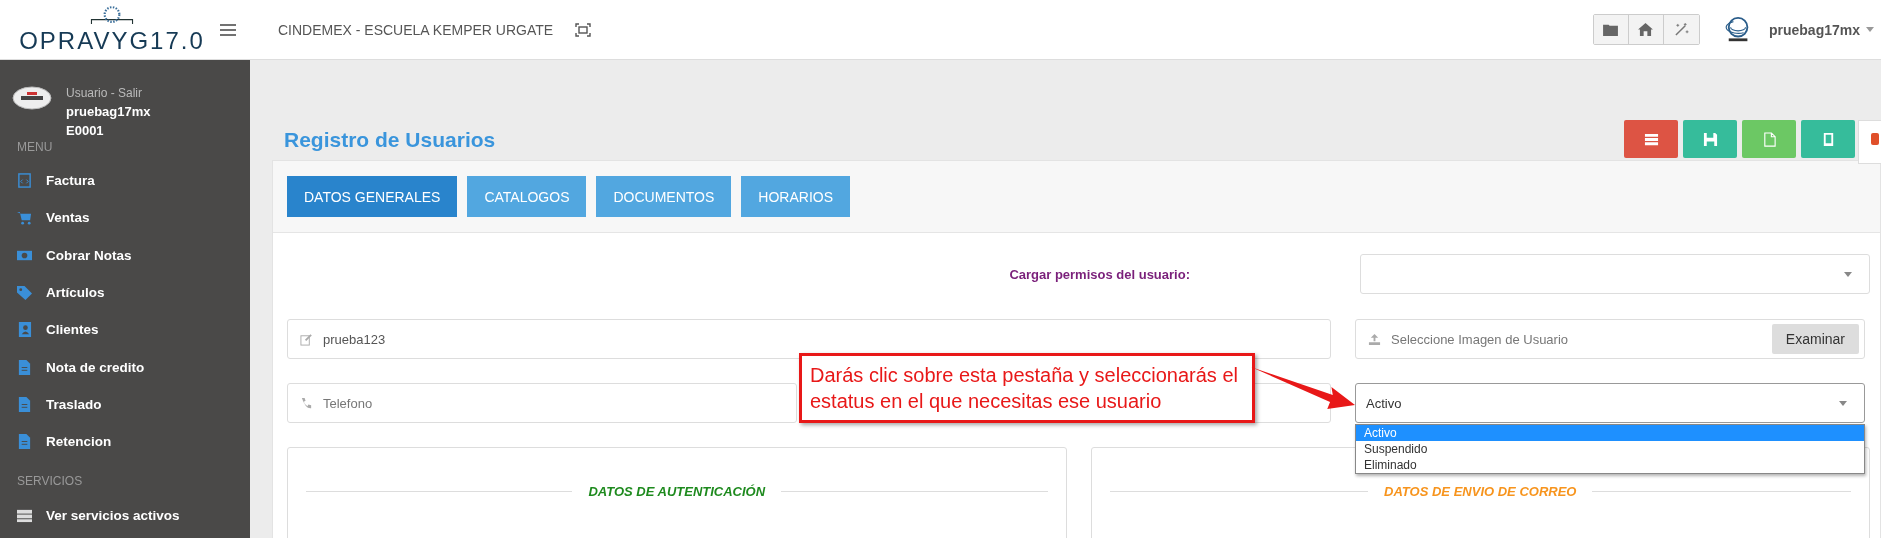 The height and width of the screenshot is (538, 1881). Describe the element at coordinates (112, 29) in the screenshot. I see `logo: OPRAVYG17.0` at that location.